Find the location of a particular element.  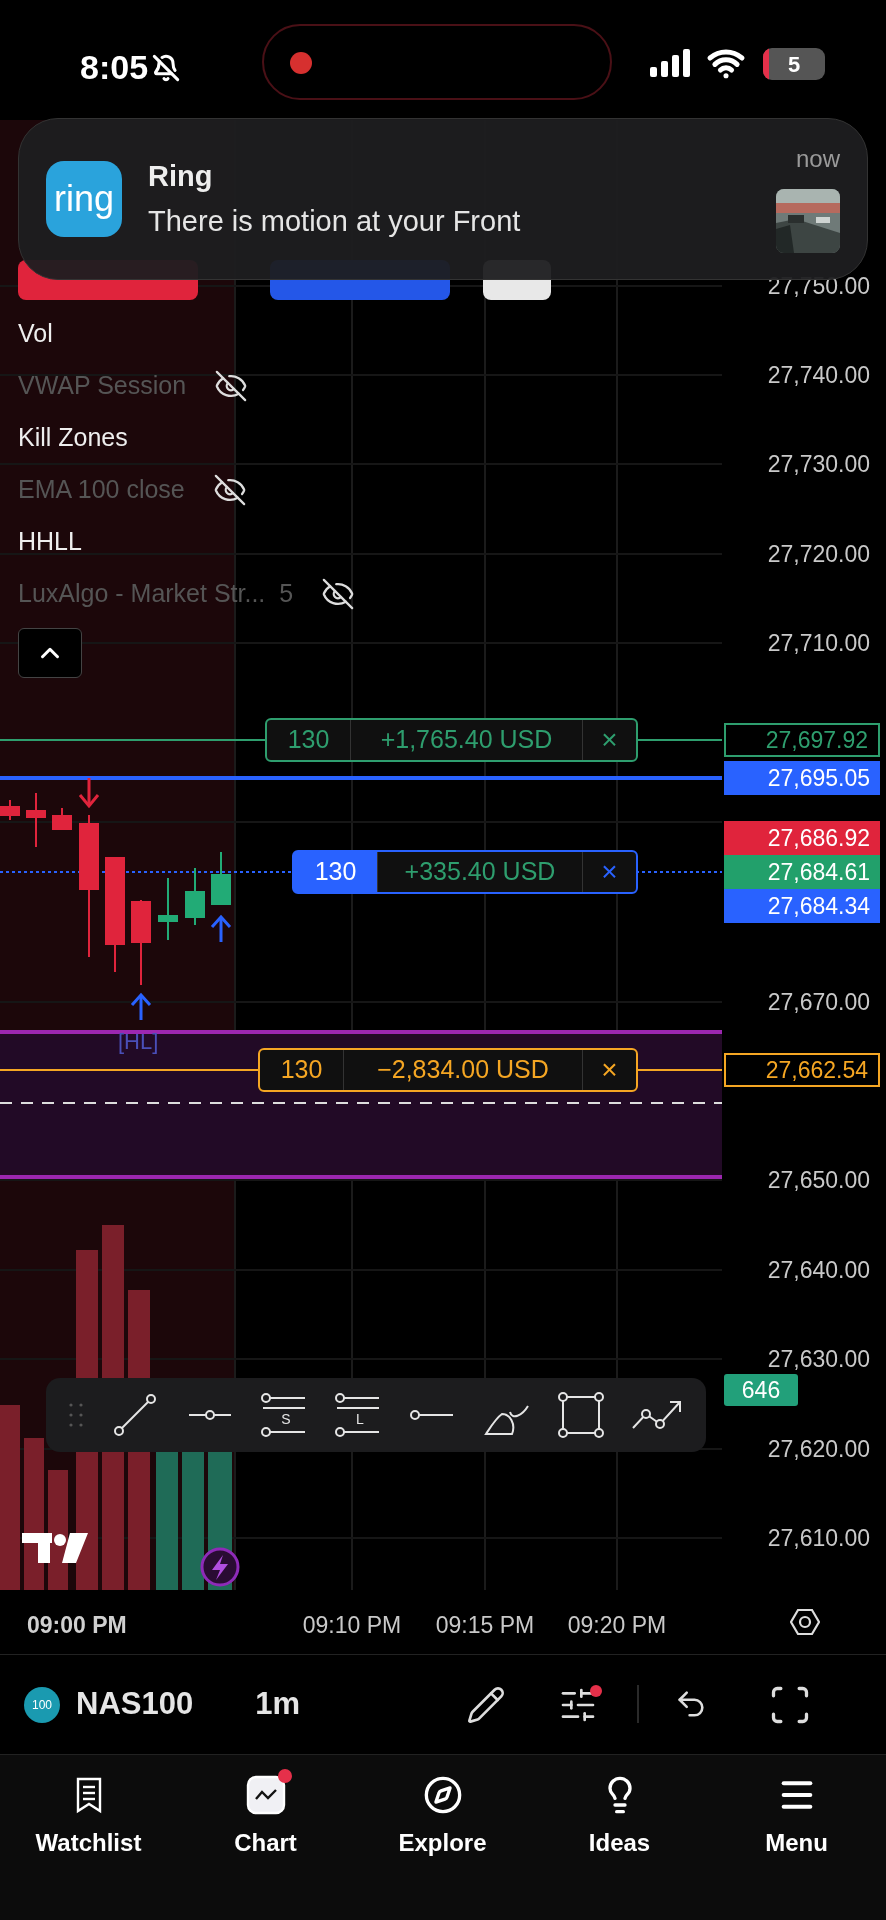

interval-button: 1m is located at coordinates (277, 1704).